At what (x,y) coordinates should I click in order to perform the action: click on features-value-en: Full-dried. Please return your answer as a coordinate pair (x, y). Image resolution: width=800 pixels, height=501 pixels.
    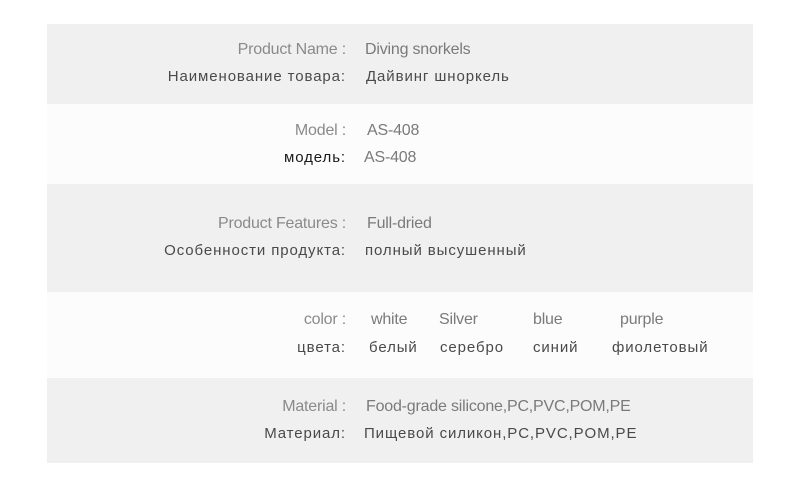
    Looking at the image, I should click on (399, 223).